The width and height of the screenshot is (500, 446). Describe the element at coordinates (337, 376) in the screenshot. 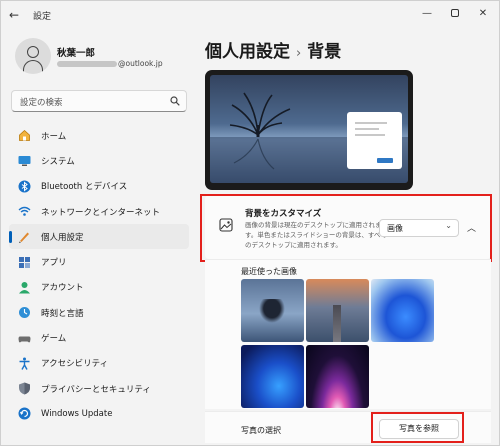

I see `purple-glow-image` at that location.